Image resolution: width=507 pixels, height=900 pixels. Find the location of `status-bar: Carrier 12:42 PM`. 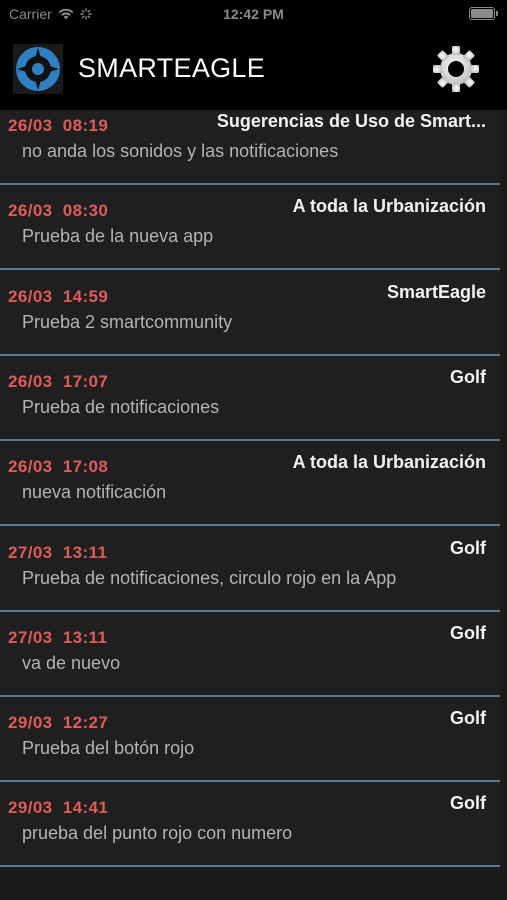

status-bar: Carrier 12:42 PM is located at coordinates (253, 14).